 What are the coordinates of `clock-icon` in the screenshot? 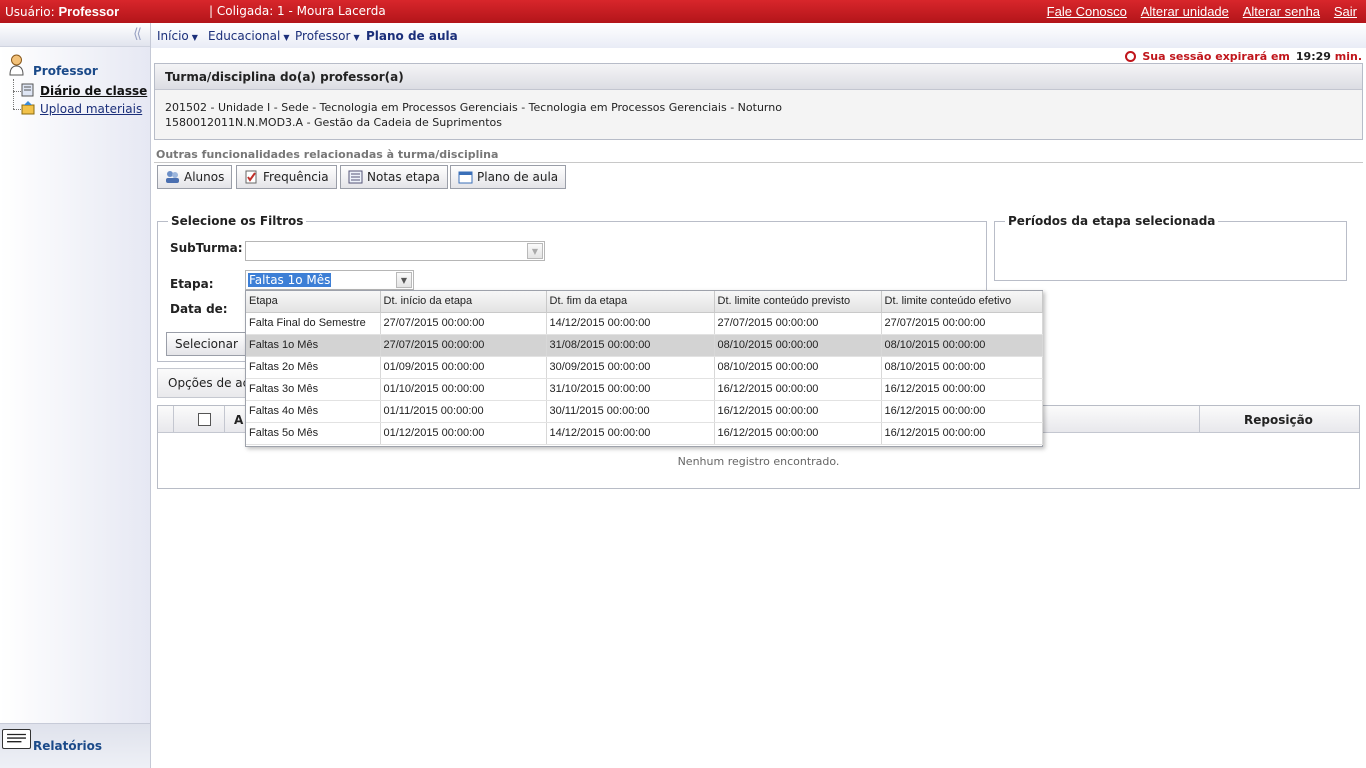 It's located at (1131, 56).